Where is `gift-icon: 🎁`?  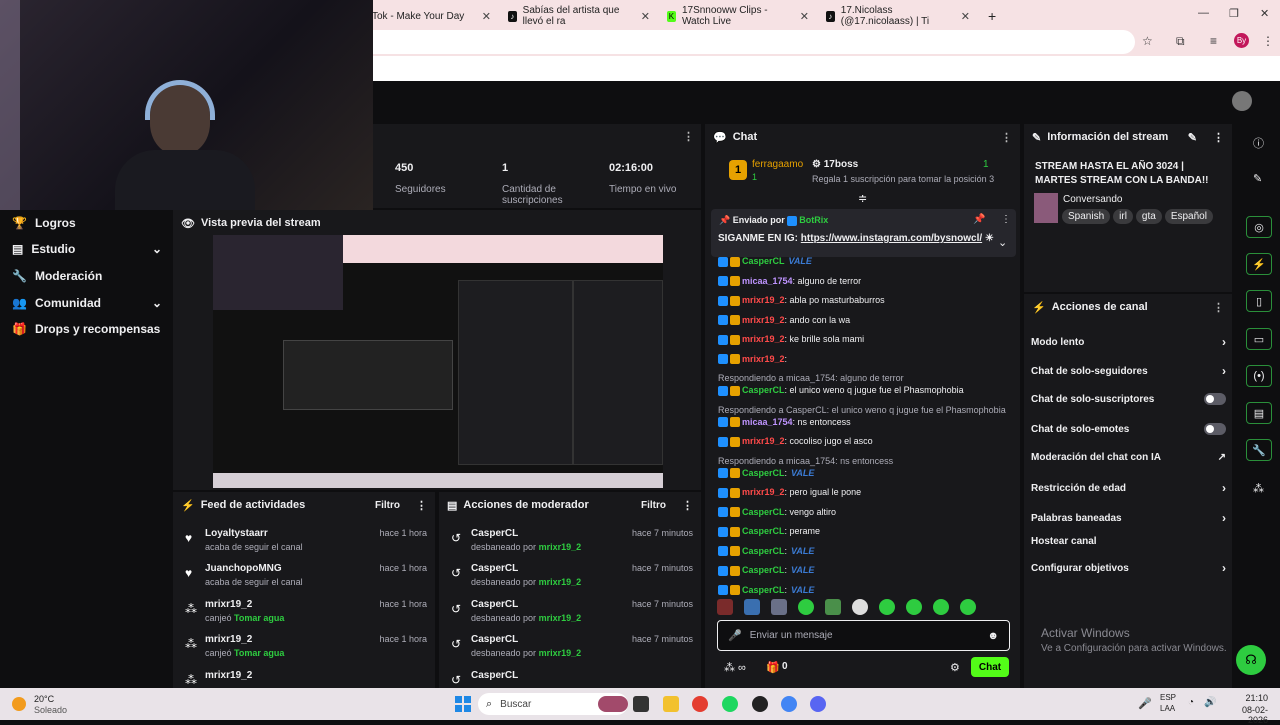
gift-icon: 🎁 is located at coordinates (773, 667).